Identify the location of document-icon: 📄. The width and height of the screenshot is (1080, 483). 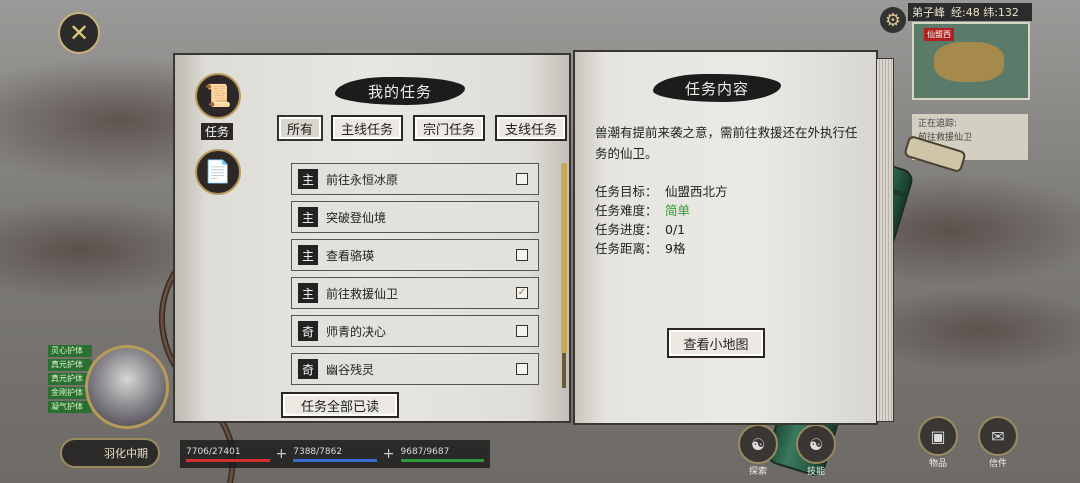
(218, 172).